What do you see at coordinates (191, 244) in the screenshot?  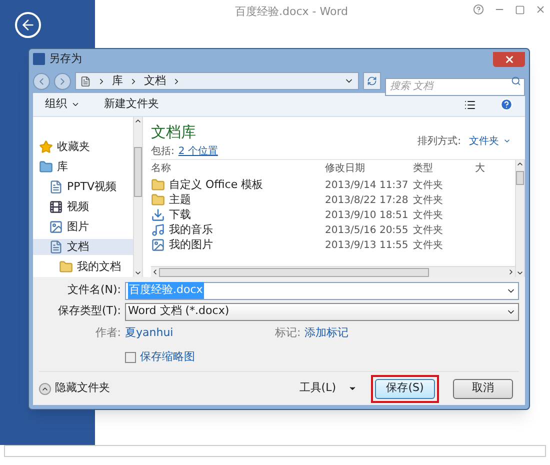 I see `file-name: 我的图片` at bounding box center [191, 244].